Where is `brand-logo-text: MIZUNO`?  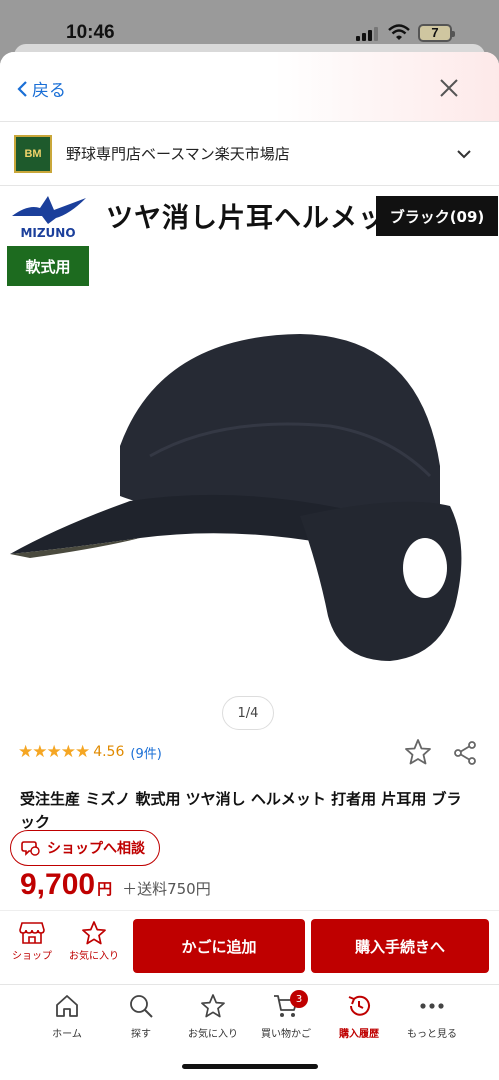
brand-logo-text: MIZUNO is located at coordinates (47, 233).